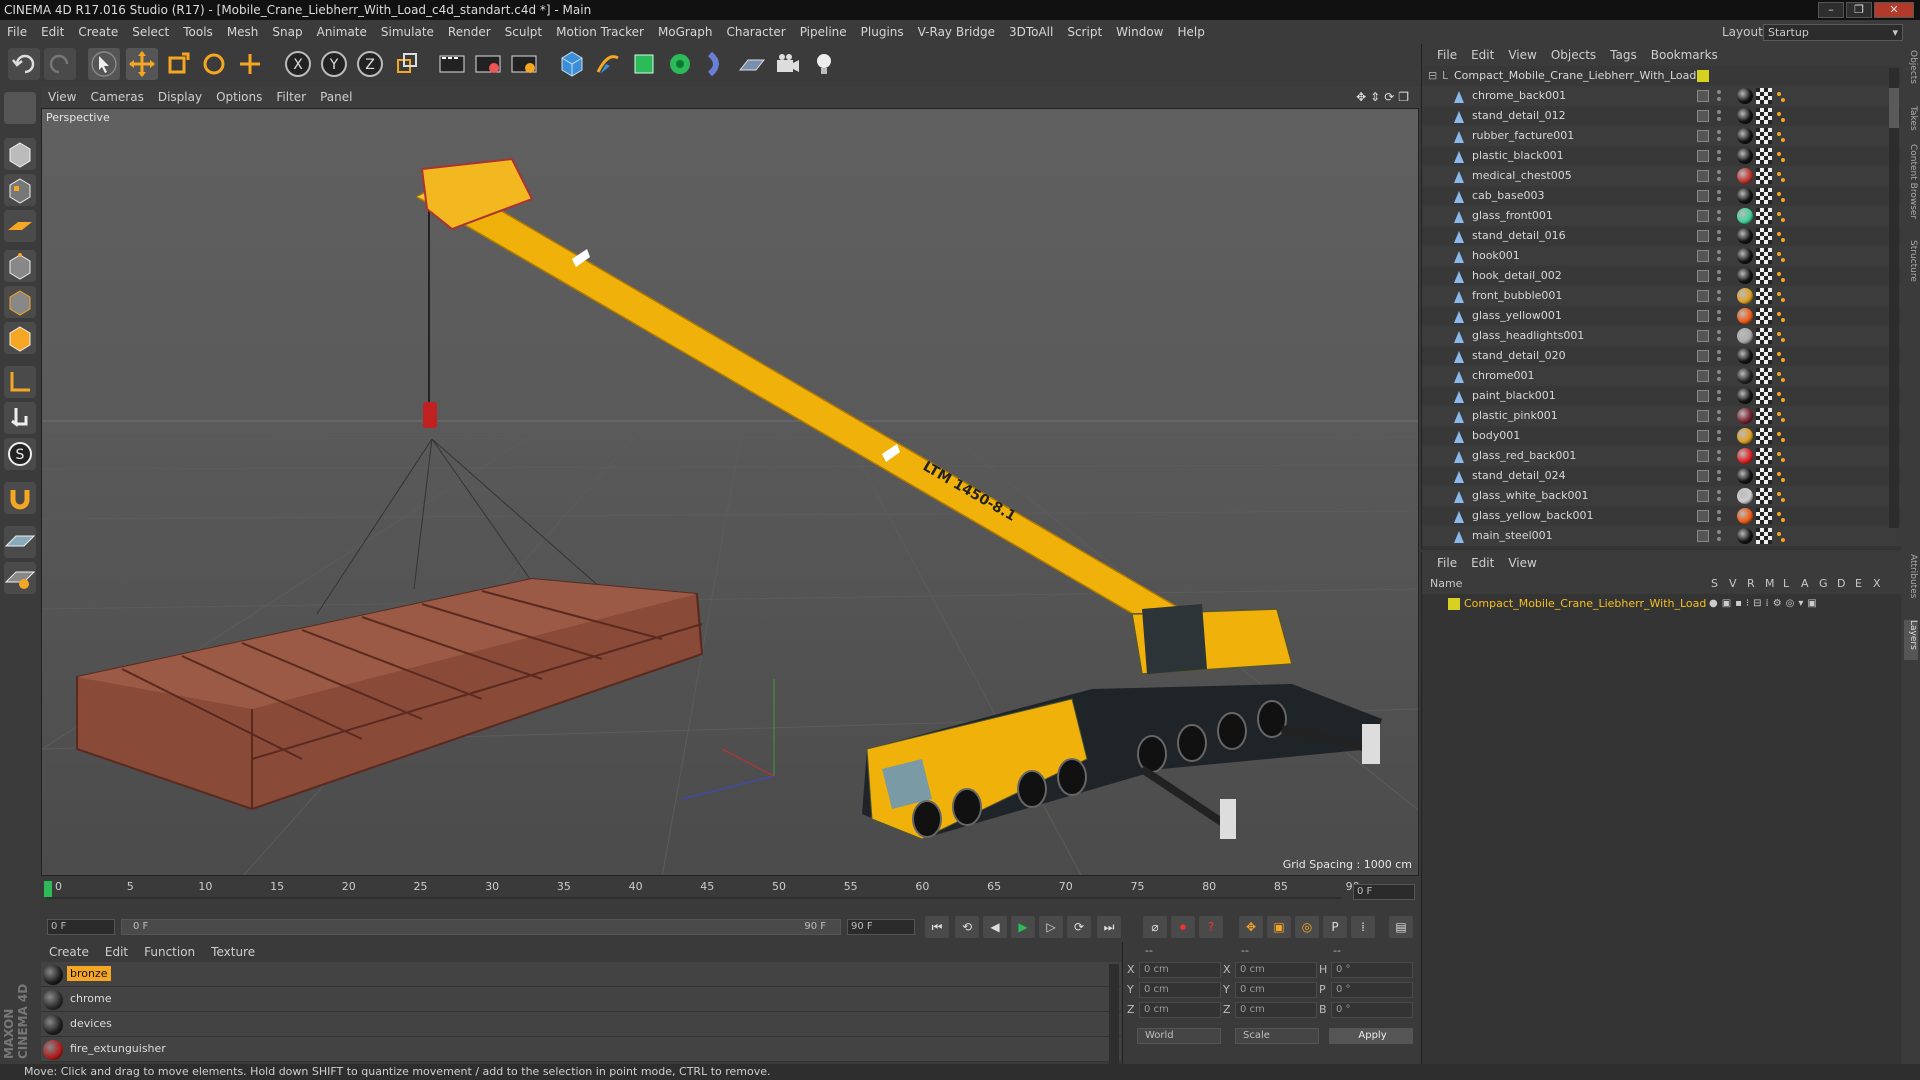  What do you see at coordinates (1522, 563) in the screenshot?
I see `layers-menu-view: View` at bounding box center [1522, 563].